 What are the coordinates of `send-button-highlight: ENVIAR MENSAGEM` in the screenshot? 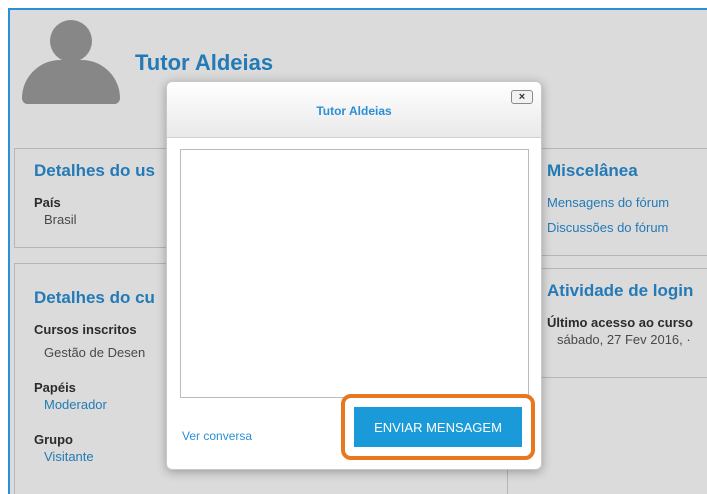 It's located at (438, 427).